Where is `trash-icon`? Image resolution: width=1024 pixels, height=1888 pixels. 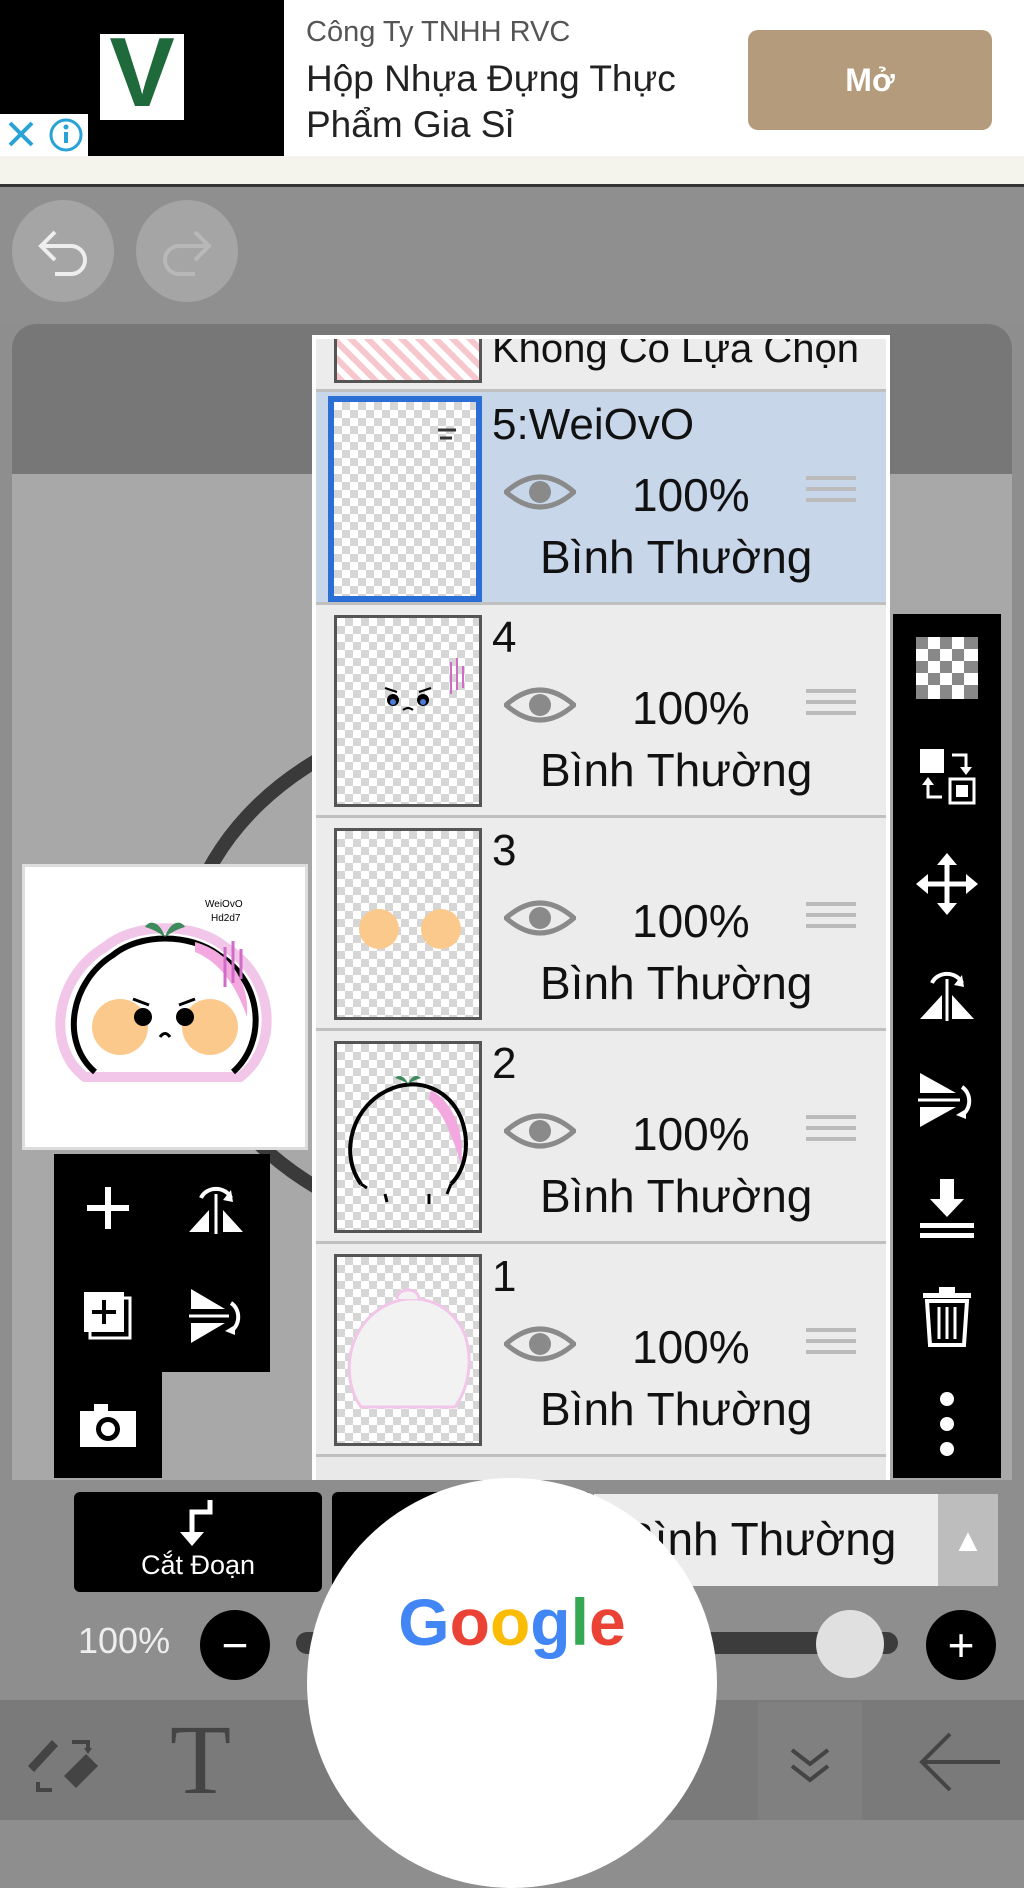
trash-icon is located at coordinates (947, 1317).